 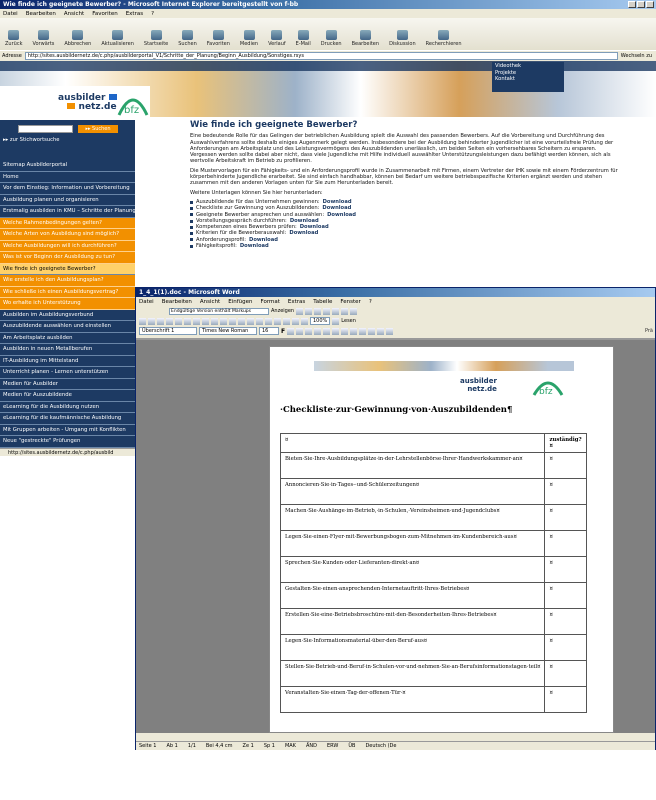 I want to click on toolbar-label: Vorwärts, so click(x=43, y=44).